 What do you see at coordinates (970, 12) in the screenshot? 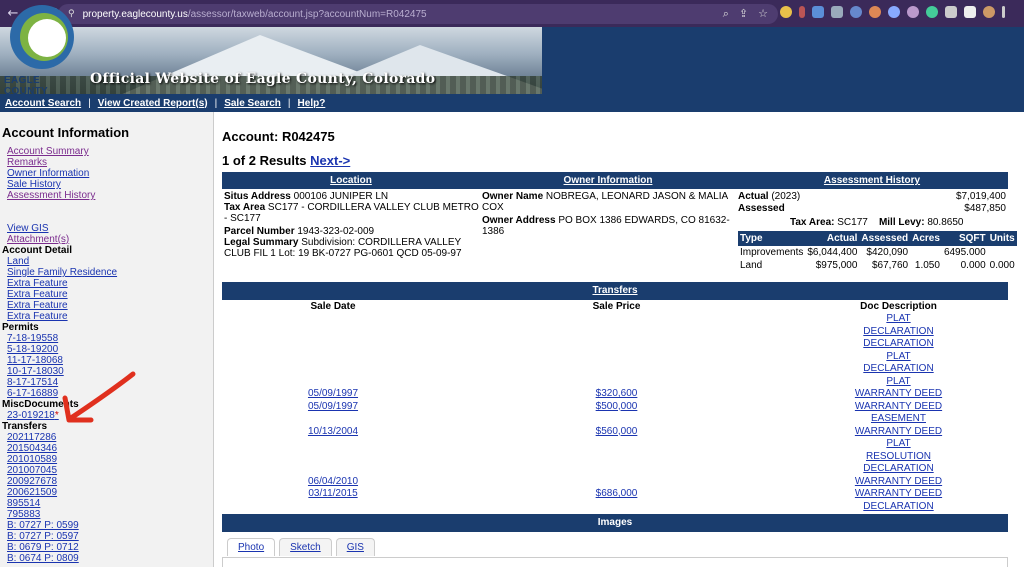
I see `sidebar-panel-icon` at bounding box center [970, 12].